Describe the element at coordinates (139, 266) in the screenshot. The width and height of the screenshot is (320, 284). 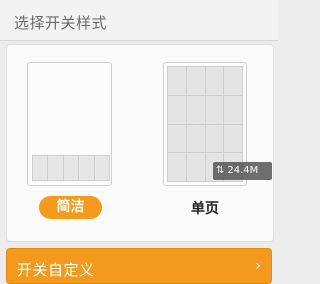
I see `customize-toggles-button: 开关自定义 ›` at that location.